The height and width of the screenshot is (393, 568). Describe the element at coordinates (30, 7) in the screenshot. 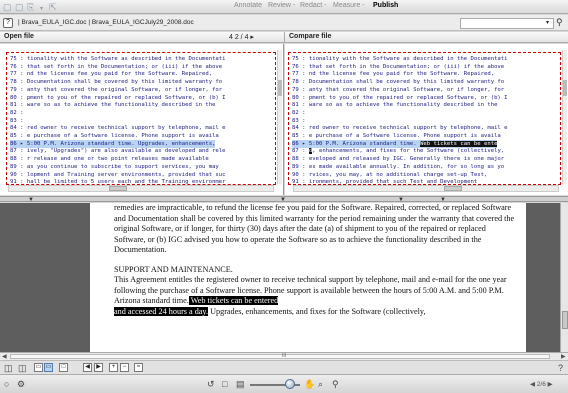

I see `print-icon: ⎘` at that location.